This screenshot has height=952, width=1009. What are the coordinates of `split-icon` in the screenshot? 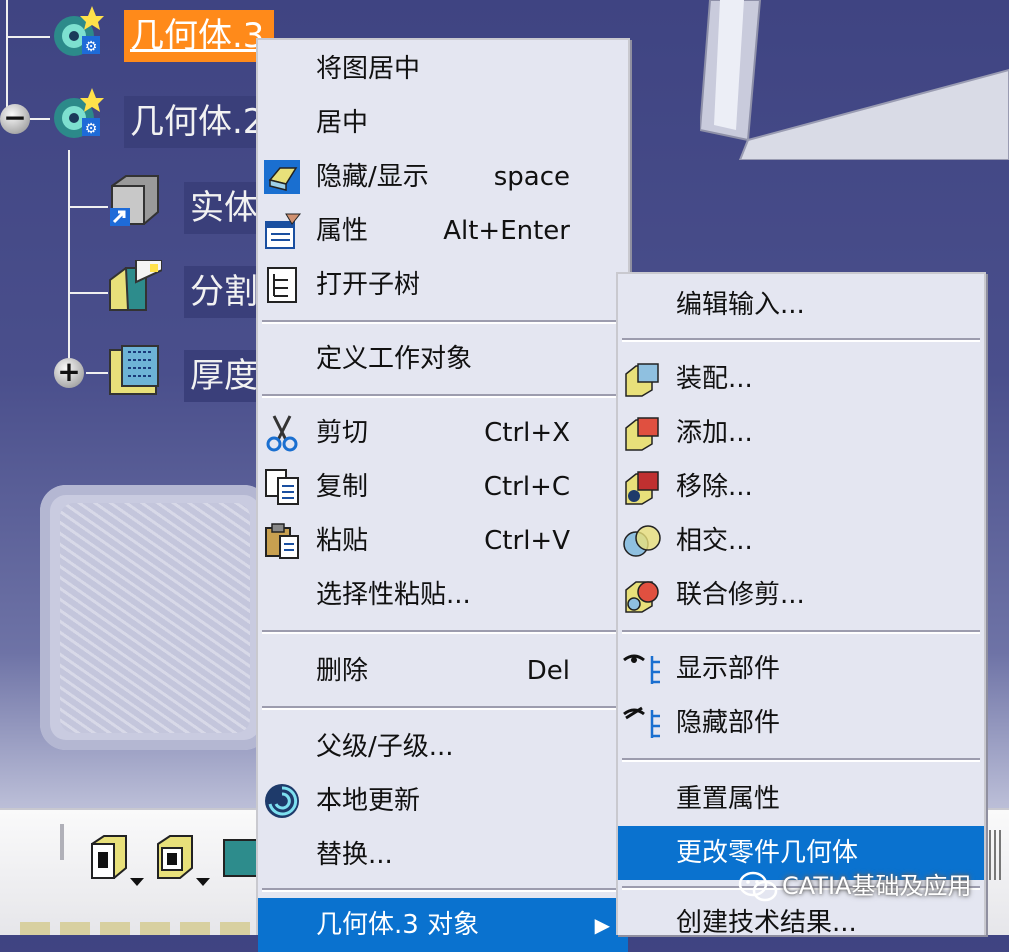 It's located at (134, 288).